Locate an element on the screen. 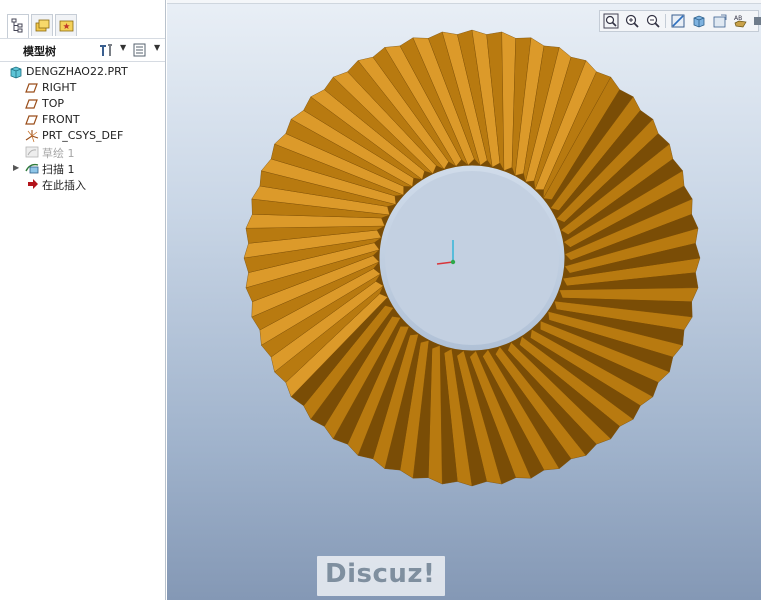  tree-item-label: TOP is located at coordinates (53, 103).